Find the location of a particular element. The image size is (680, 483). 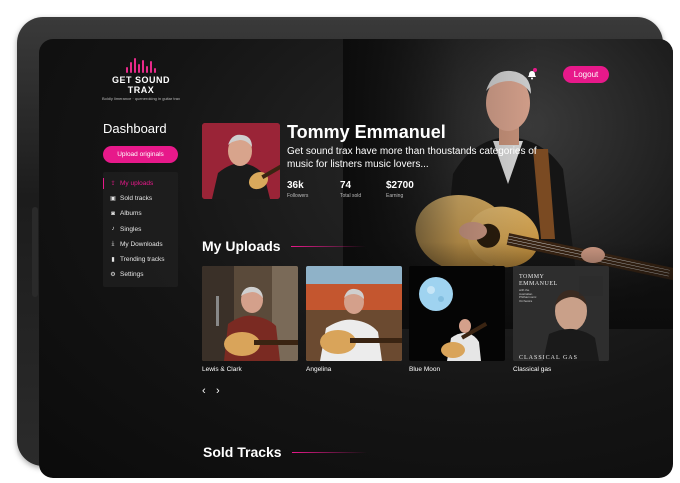

sidebar-item-trending-tracks: ▮ Trending tracks is located at coordinates (140, 259).